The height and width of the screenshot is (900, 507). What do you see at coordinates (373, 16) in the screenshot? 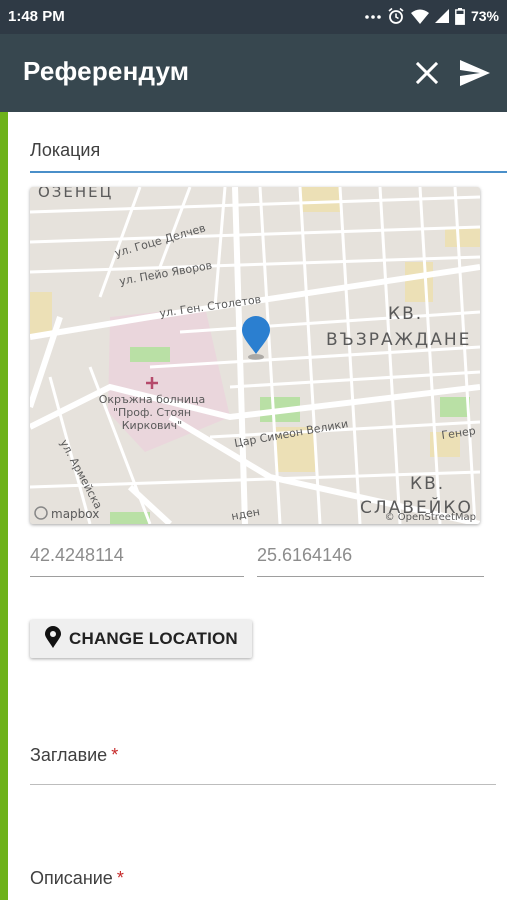
I see `more-dots-icon` at bounding box center [373, 16].